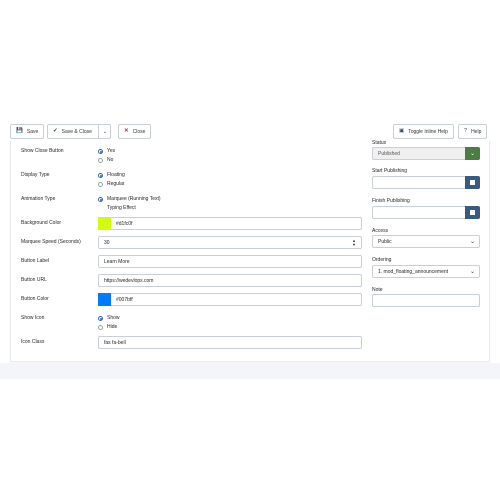  Describe the element at coordinates (413, 271) in the screenshot. I see `ordering-value: 1. mod_floating_announcement` at that location.